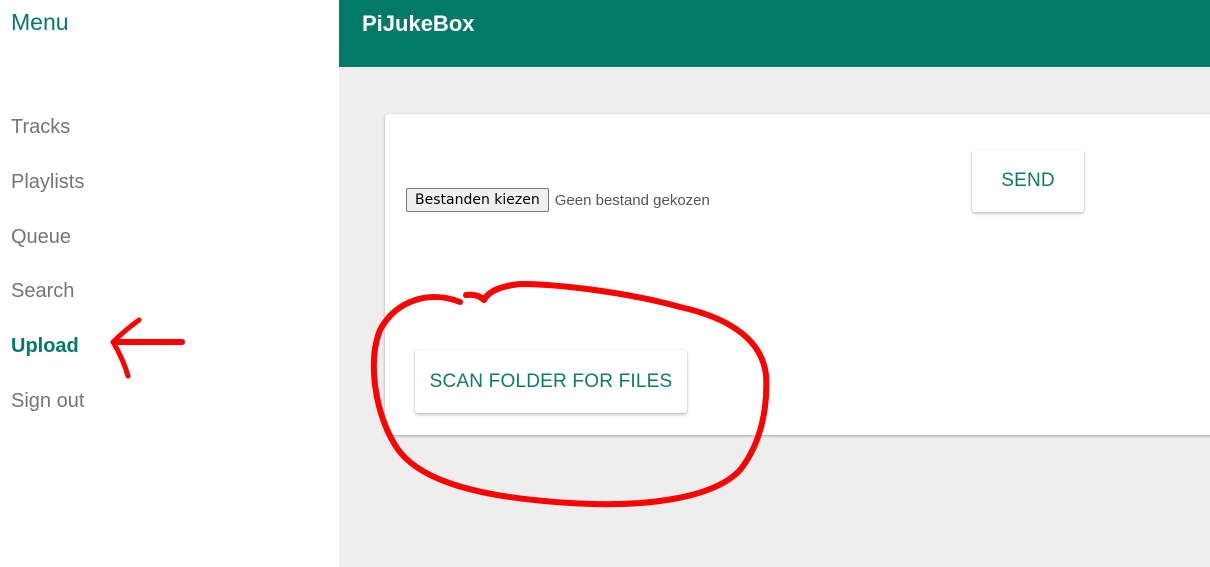  Describe the element at coordinates (774, 33) in the screenshot. I see `app-header: PiJukeBox` at that location.